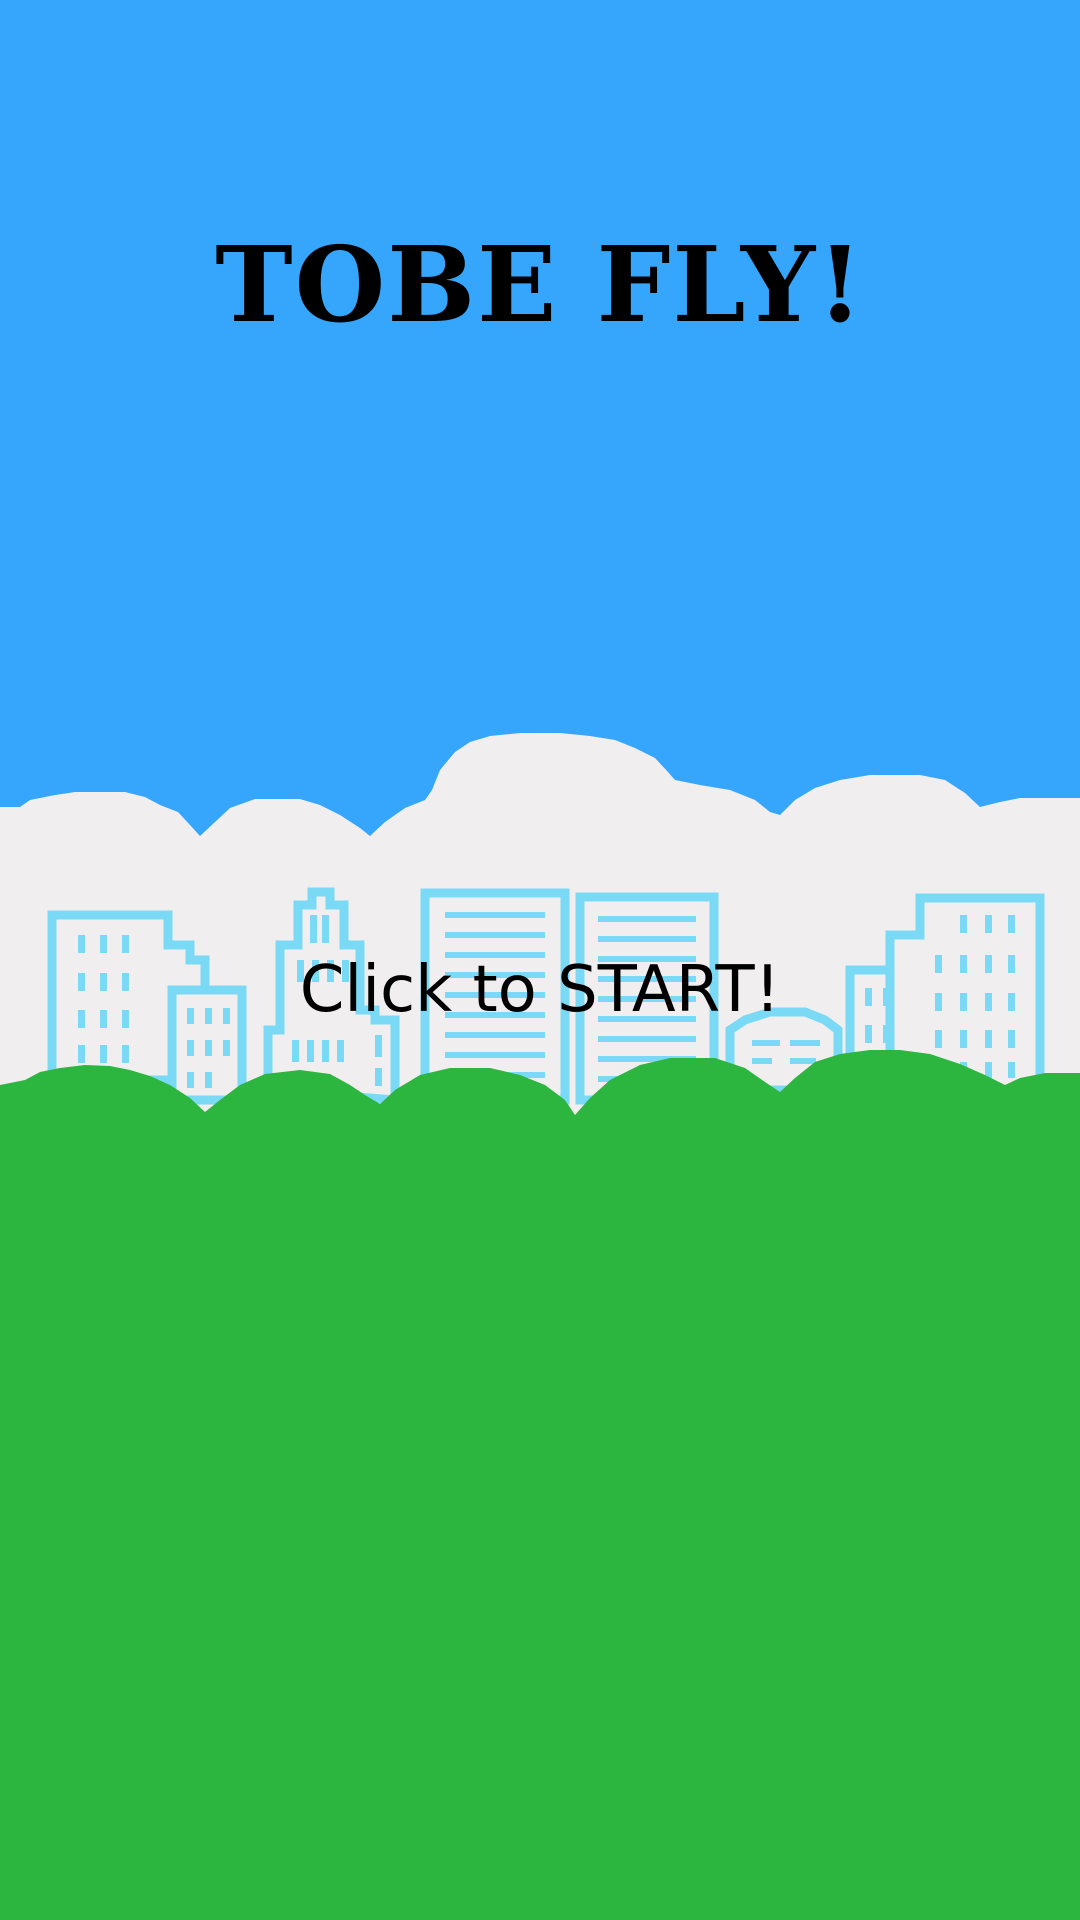  What do you see at coordinates (540, 990) in the screenshot?
I see `start-prompt: Click to START!` at bounding box center [540, 990].